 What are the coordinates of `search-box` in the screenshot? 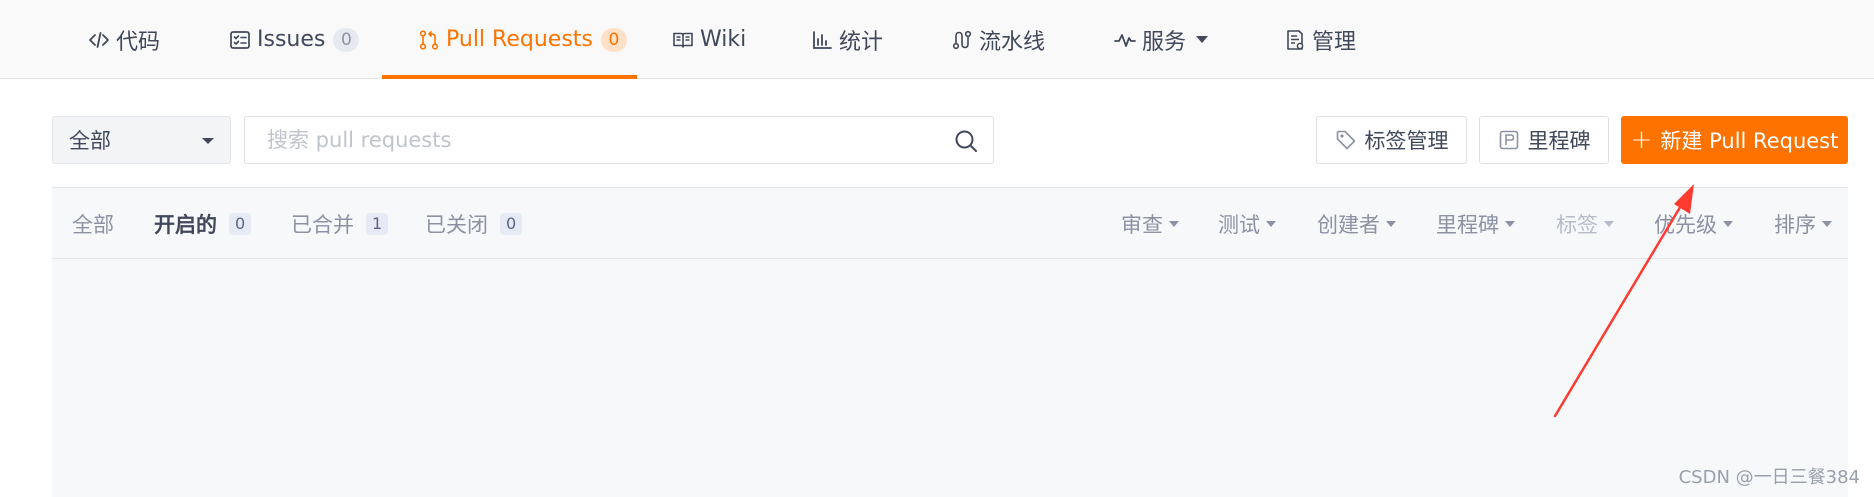 It's located at (619, 140).